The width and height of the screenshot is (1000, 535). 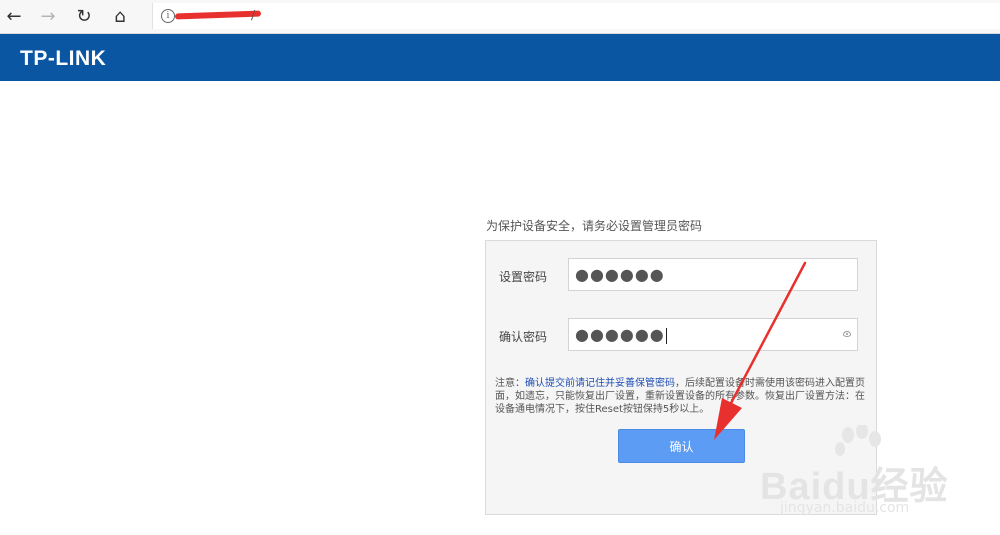 I want to click on browser-toolbar: ← → ↻ ⌂ i /, so click(x=500, y=17).